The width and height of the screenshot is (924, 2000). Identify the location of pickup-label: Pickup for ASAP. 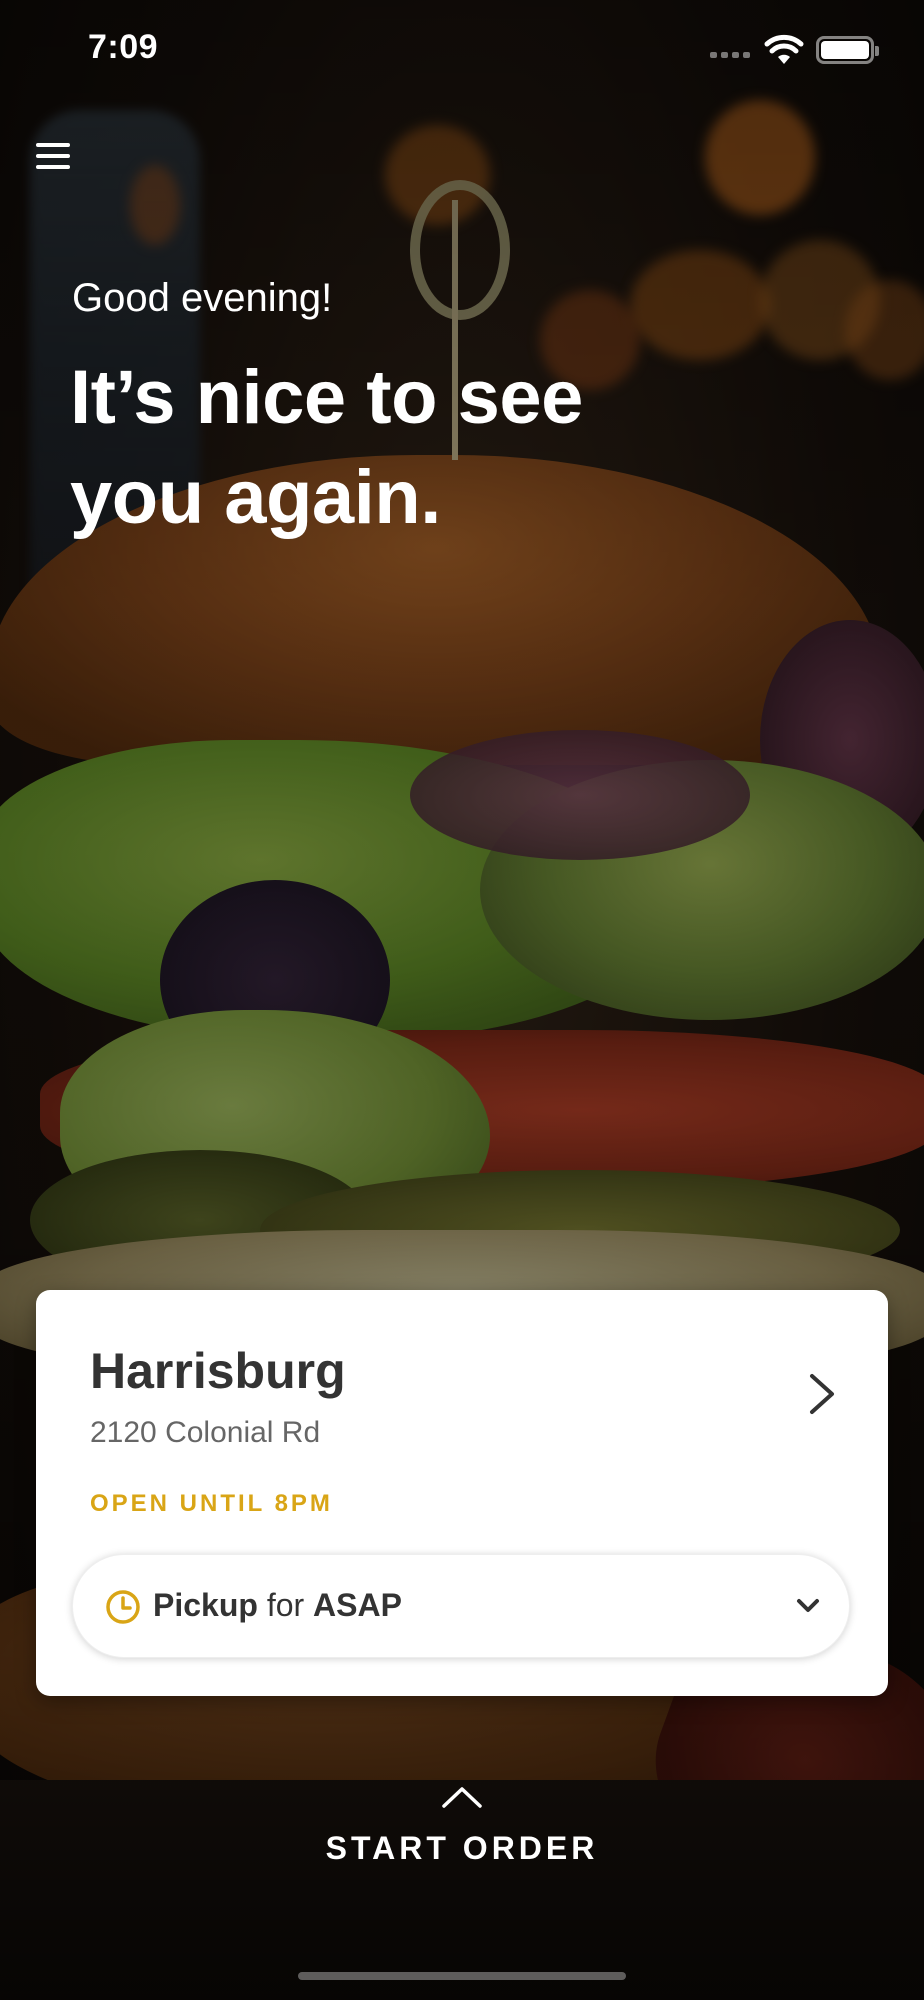
(277, 1605).